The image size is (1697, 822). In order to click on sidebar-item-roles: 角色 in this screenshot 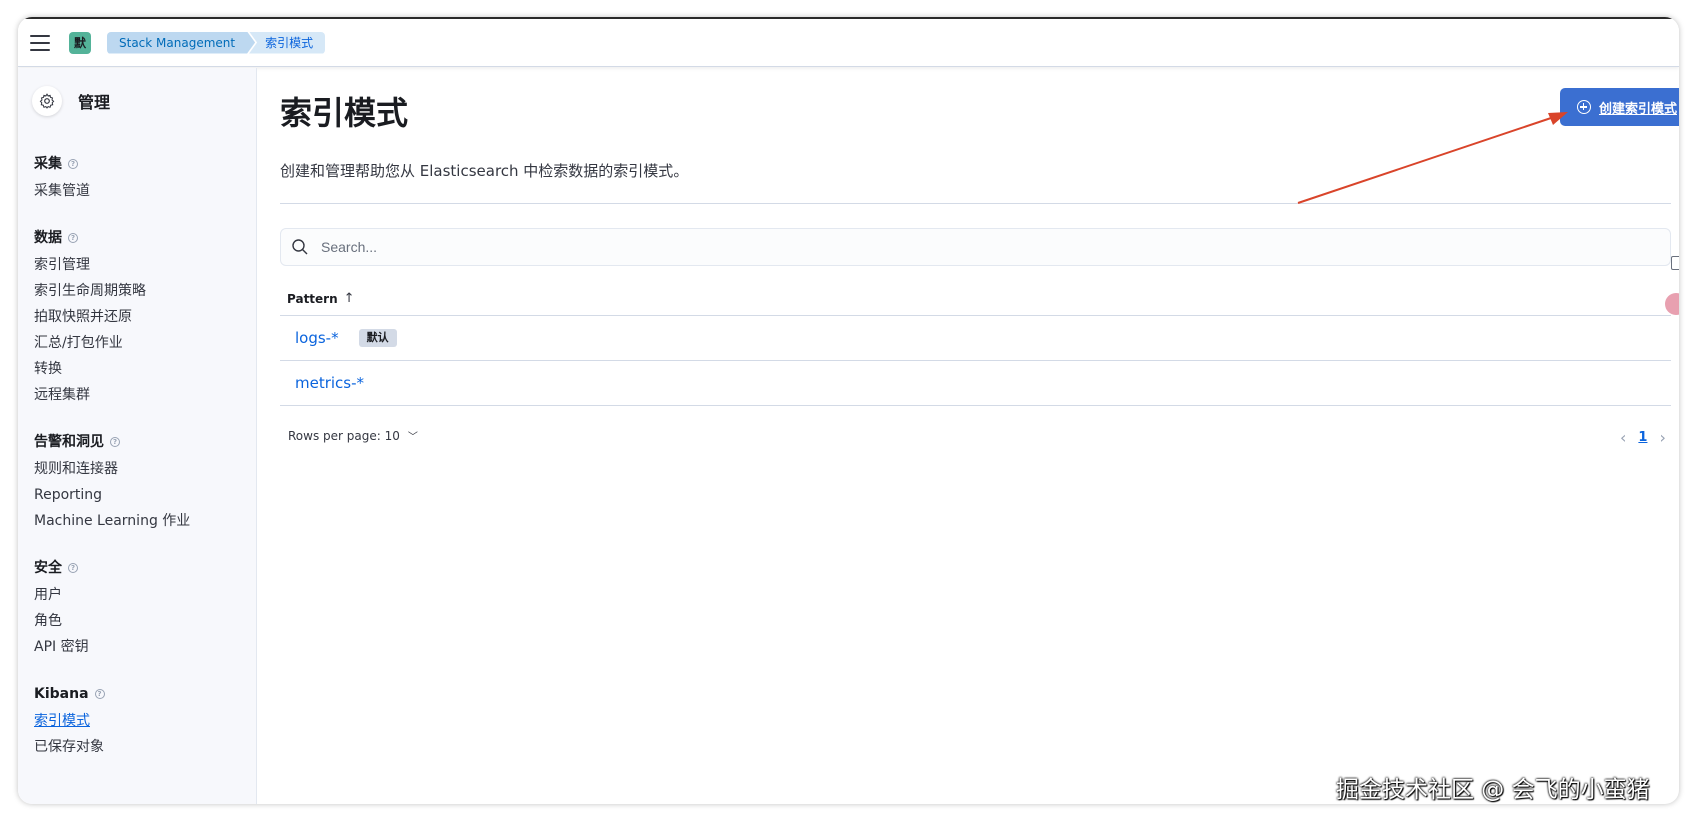, I will do `click(61, 621)`.